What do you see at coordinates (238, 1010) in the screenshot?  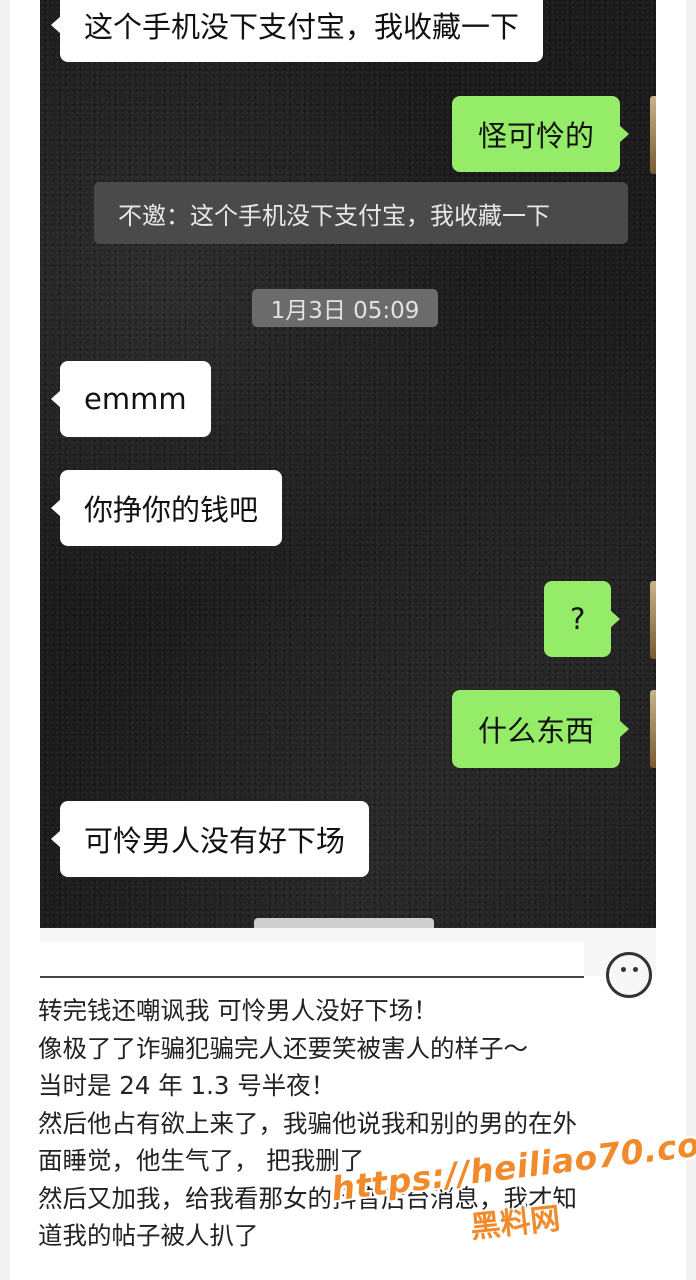 I see `caption-line: 转完钱还嘲讽我 可怜男人没好下场！` at bounding box center [238, 1010].